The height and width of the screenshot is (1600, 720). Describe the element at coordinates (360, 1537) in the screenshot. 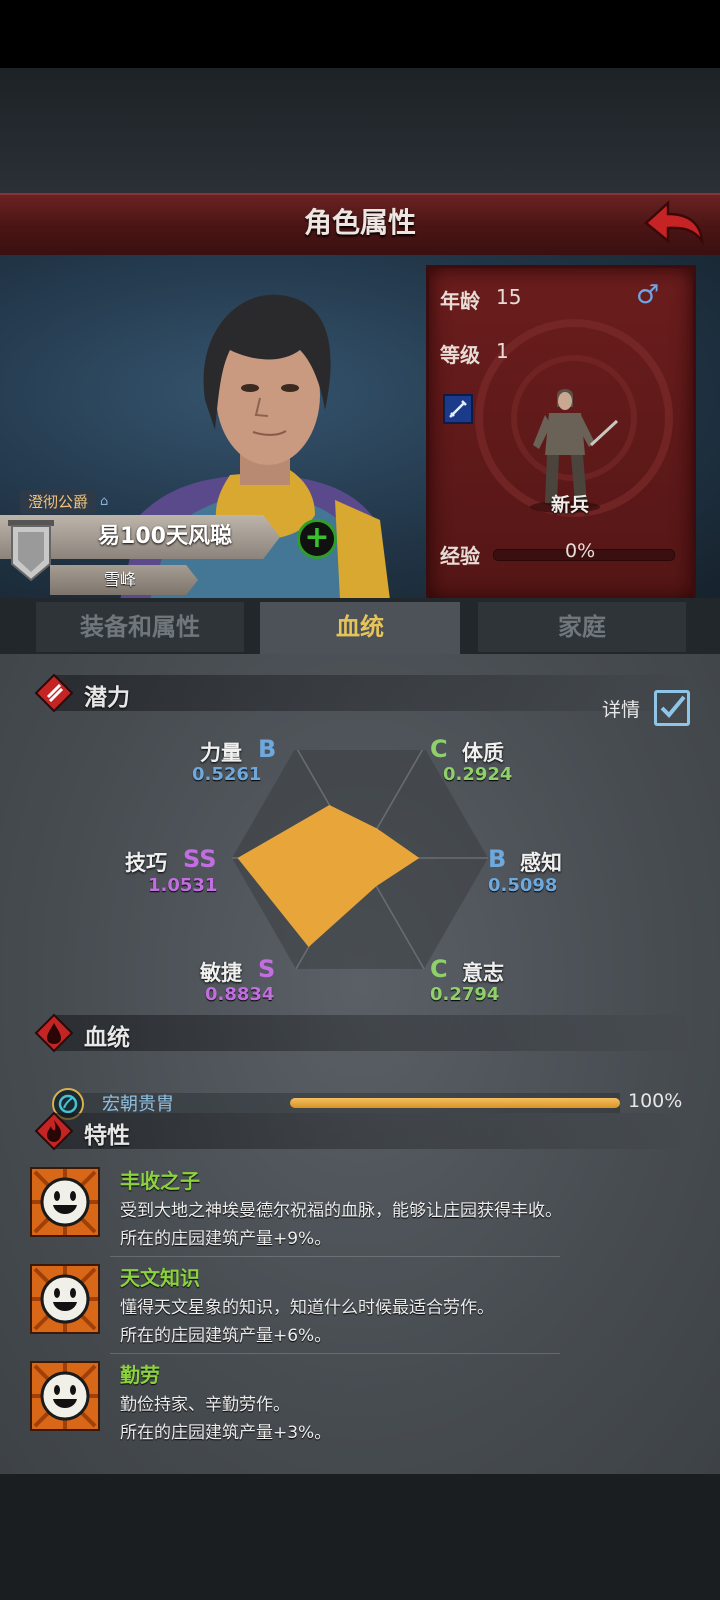

I see `bottom-area` at that location.